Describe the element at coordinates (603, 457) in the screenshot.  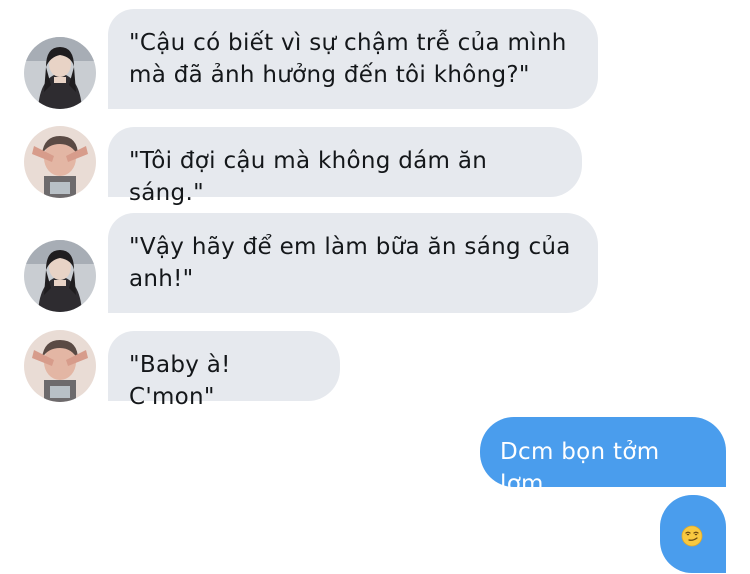
I see `message-bubble-outgoing: Dcm bọn tởm lợm` at that location.